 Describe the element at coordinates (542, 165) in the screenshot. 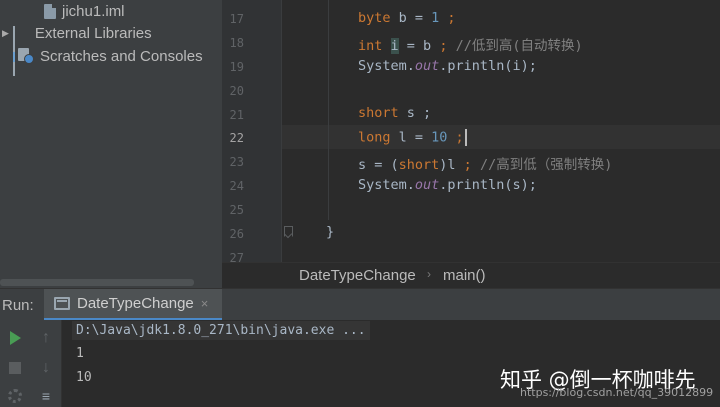

I see `code-comment: //高到低（强制转换)` at that location.